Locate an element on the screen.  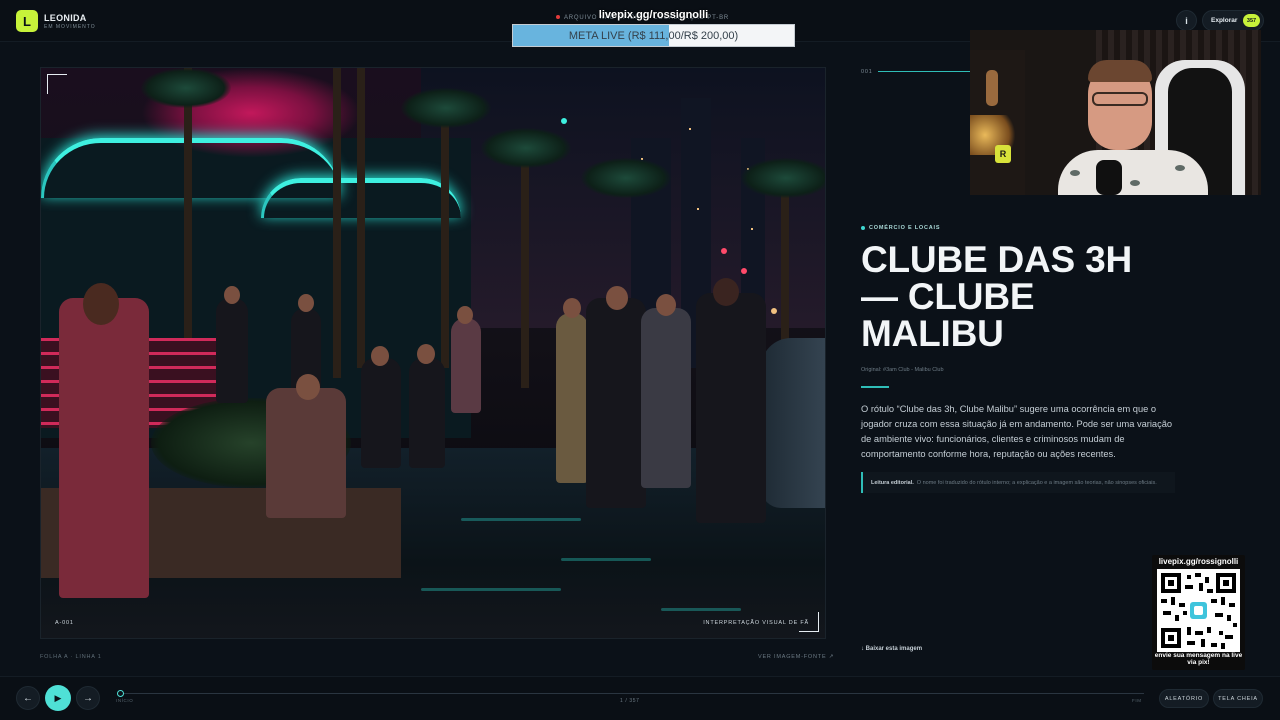
logo-icon: L is located at coordinates (27, 21).